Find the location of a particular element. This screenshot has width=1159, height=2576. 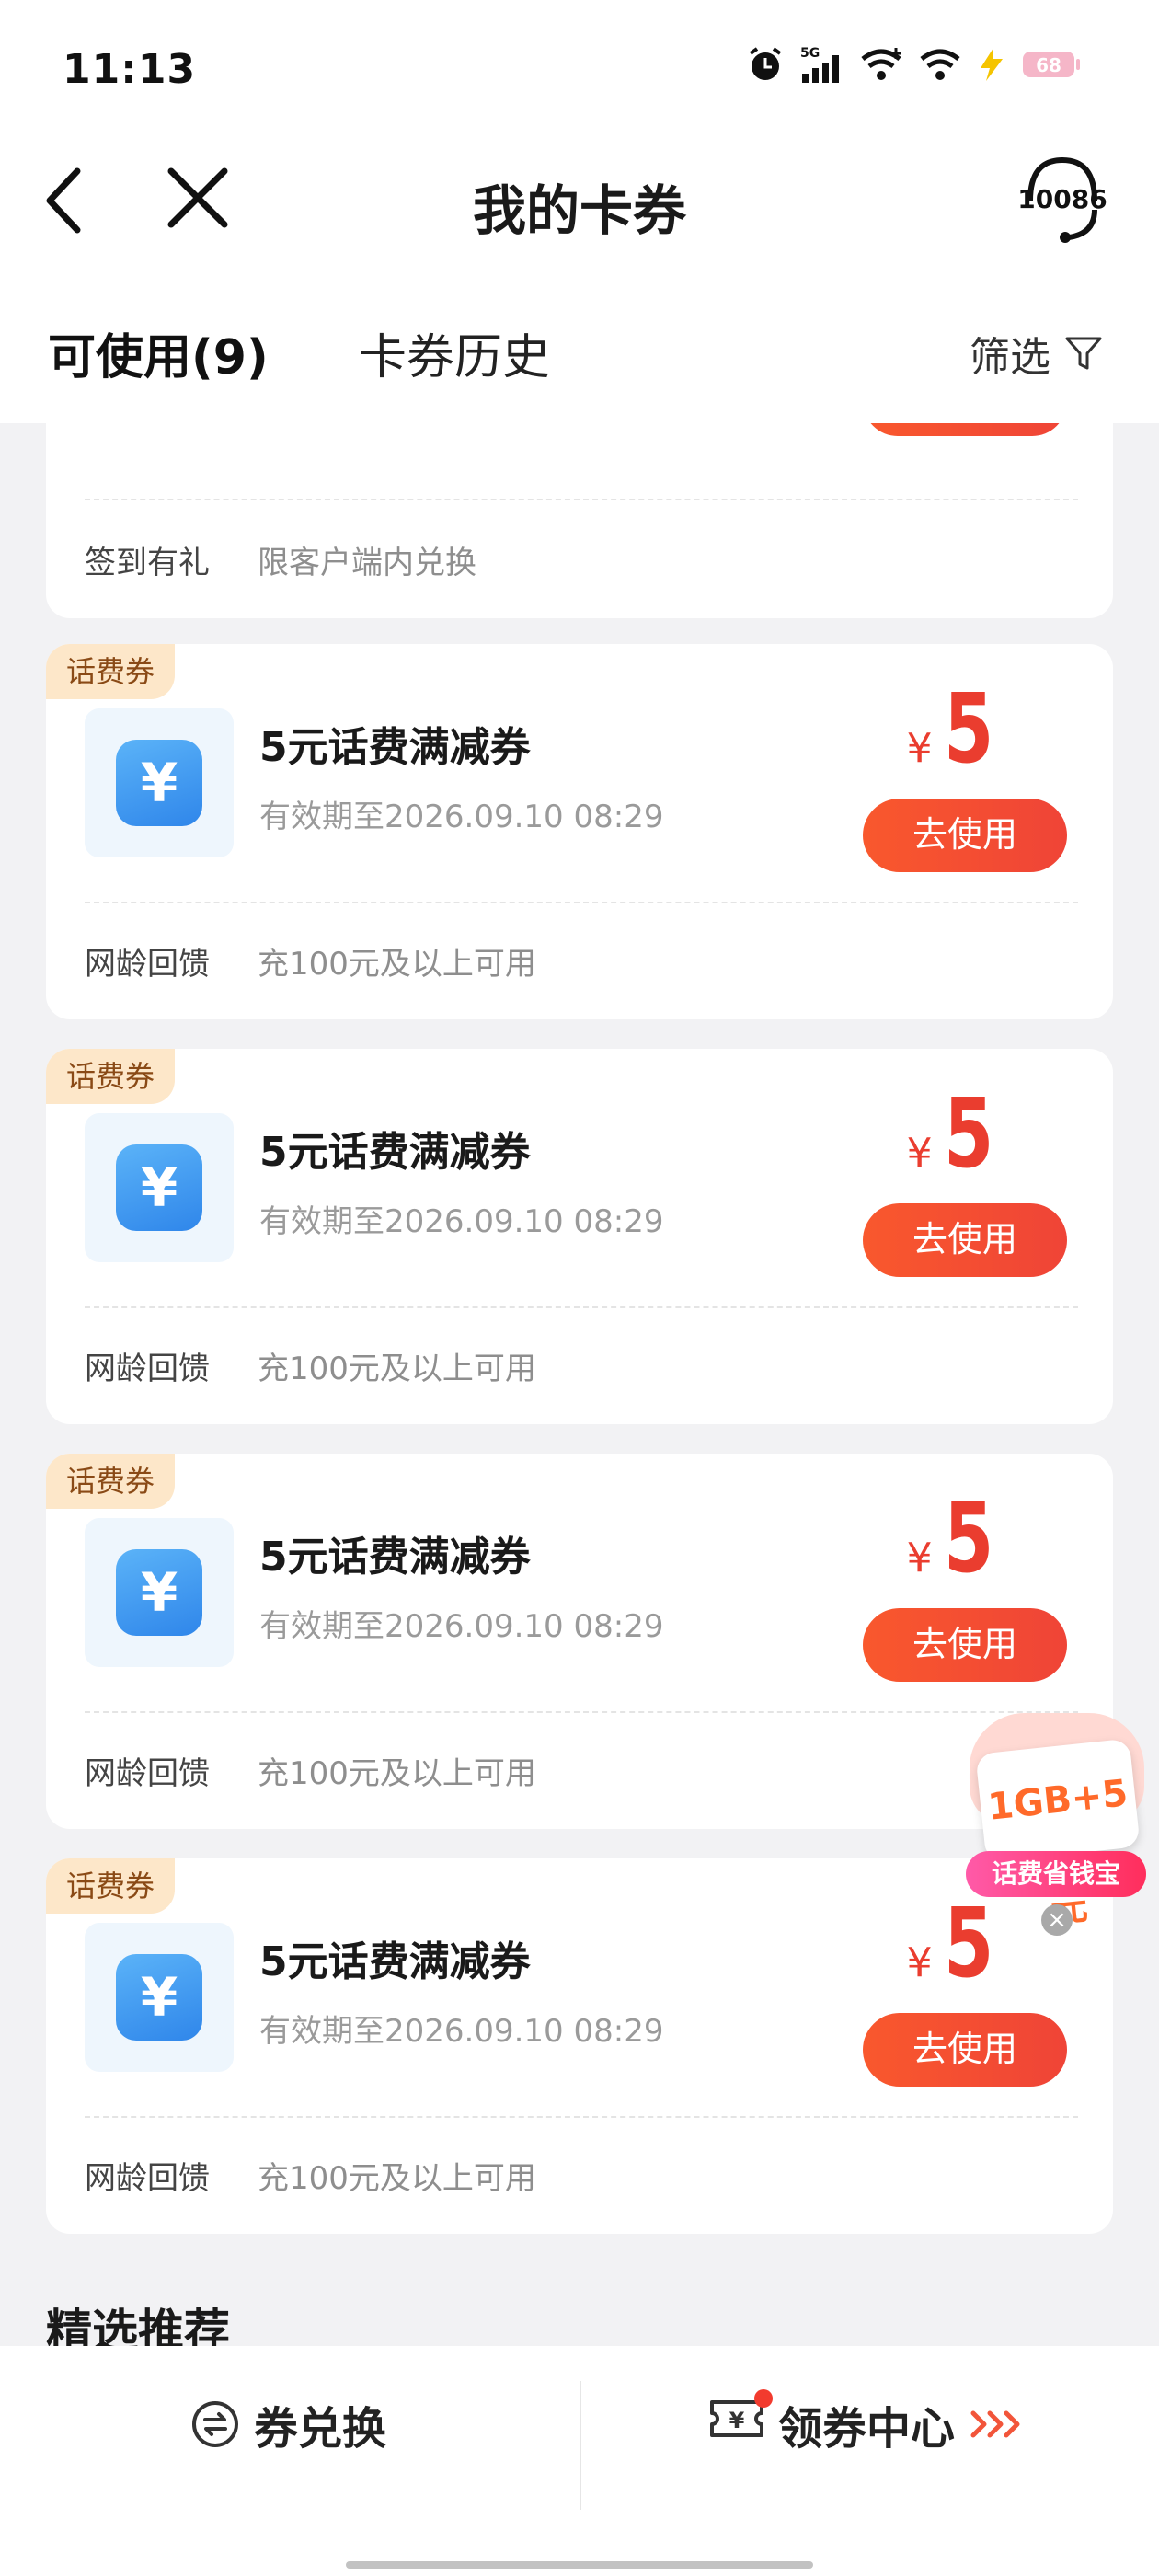

page-title: 我的卡券 is located at coordinates (579, 210).